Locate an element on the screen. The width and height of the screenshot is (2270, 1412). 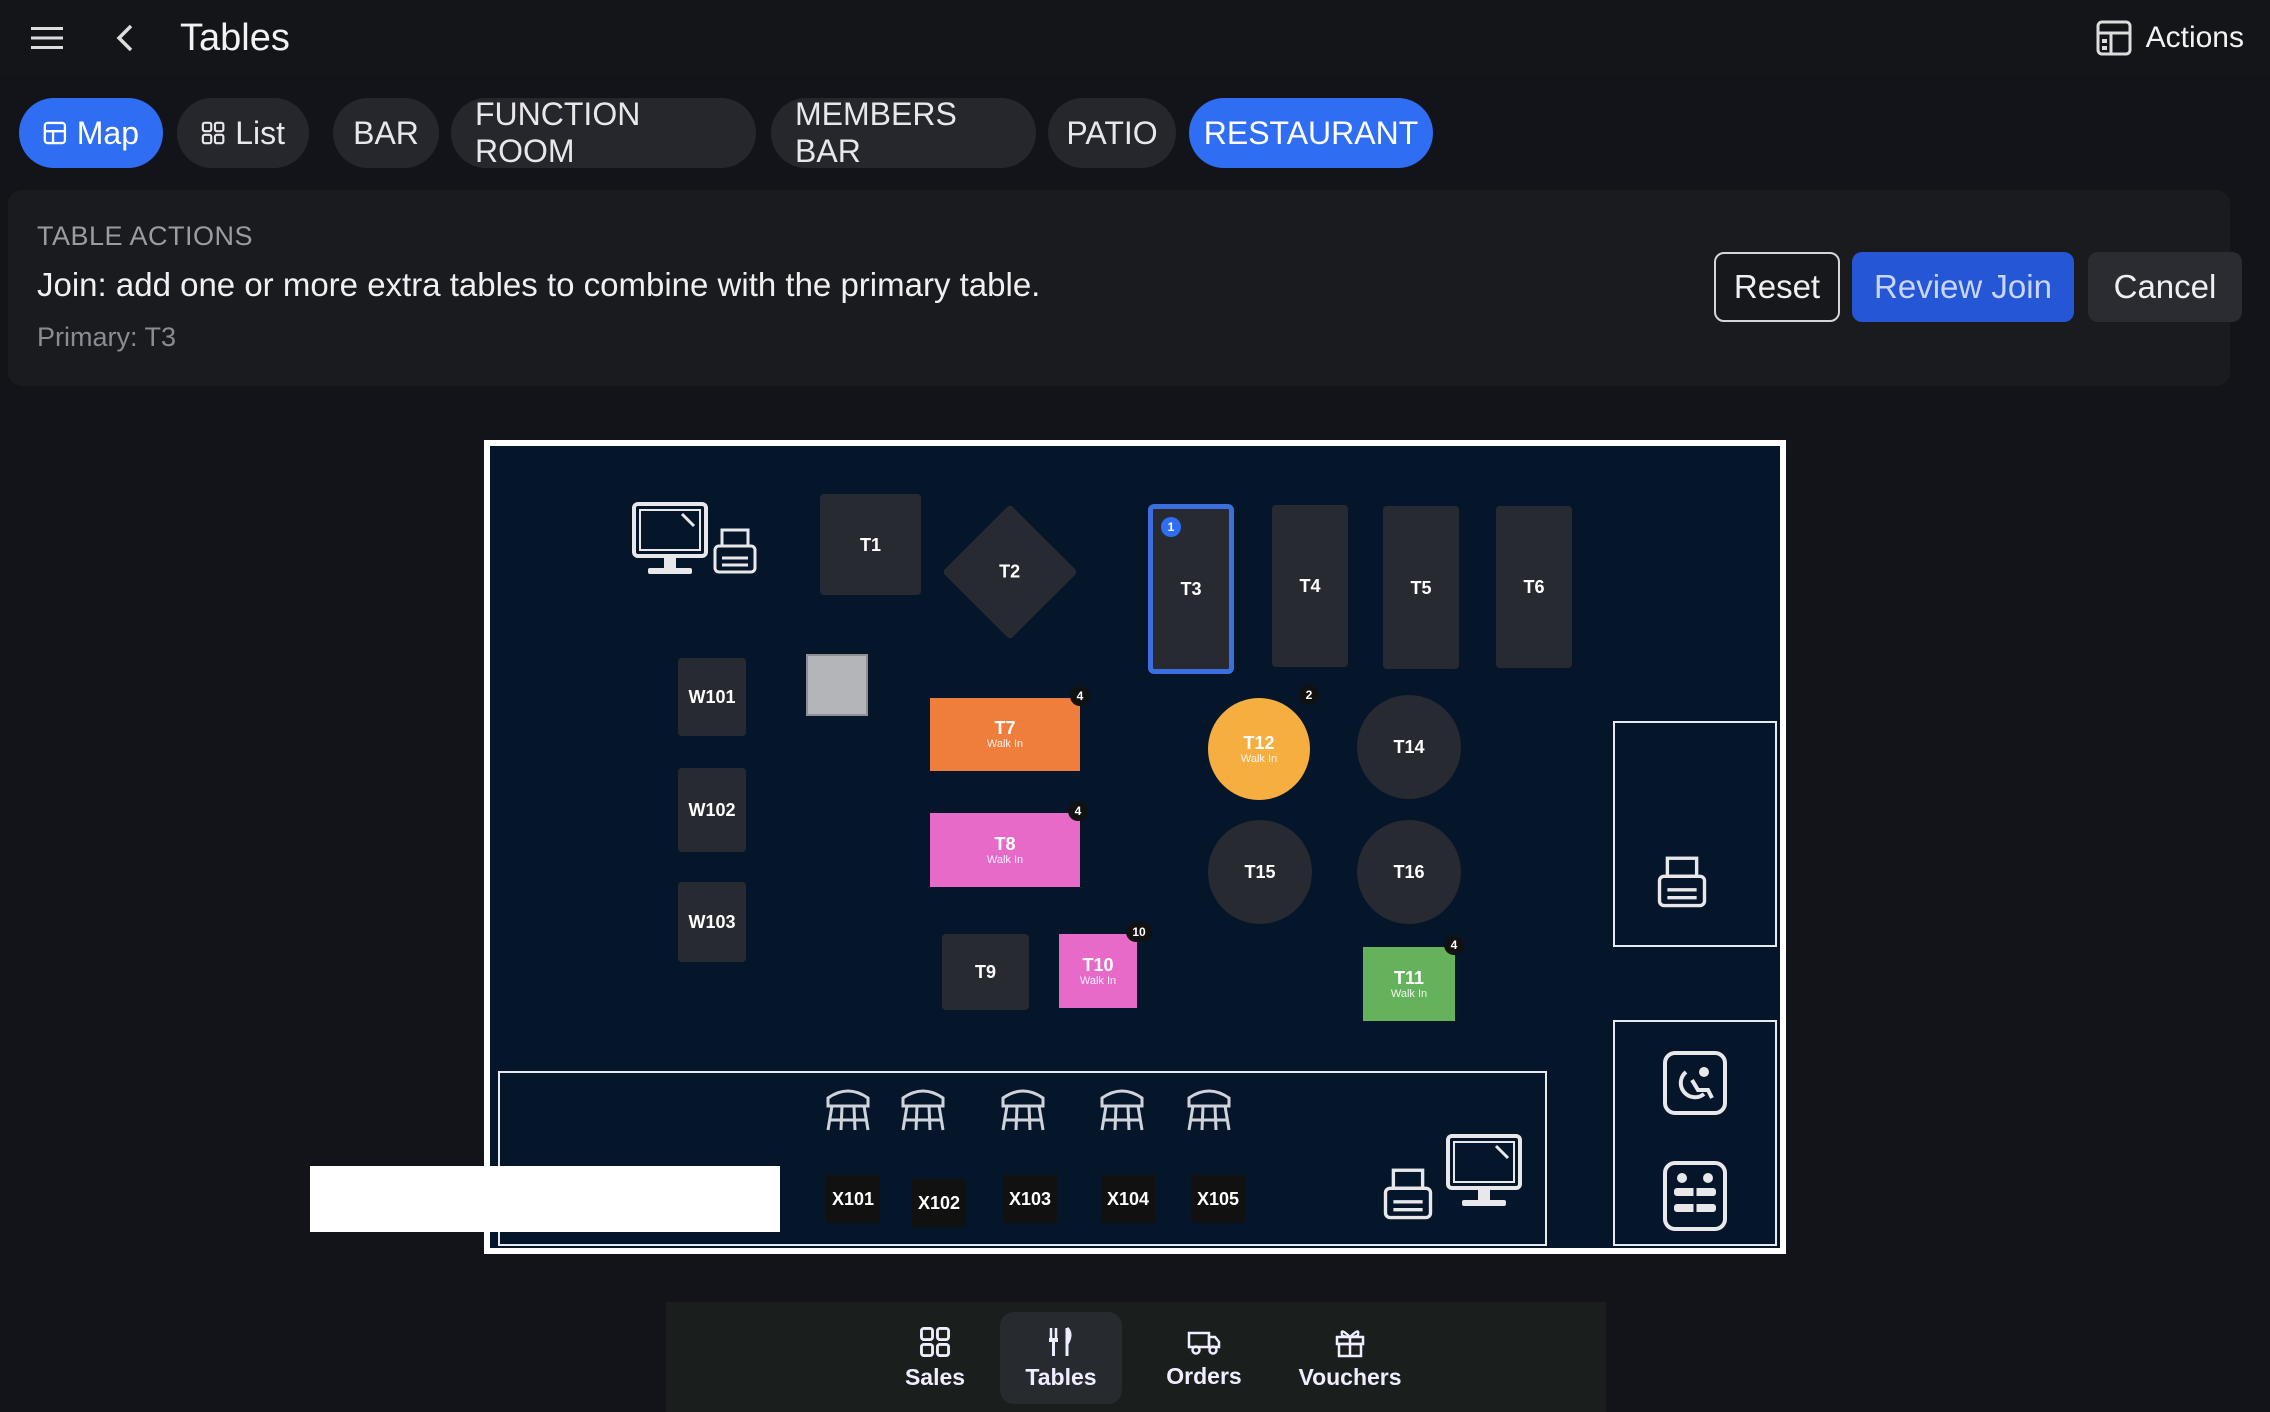
table-w101: W101 is located at coordinates (712, 697).